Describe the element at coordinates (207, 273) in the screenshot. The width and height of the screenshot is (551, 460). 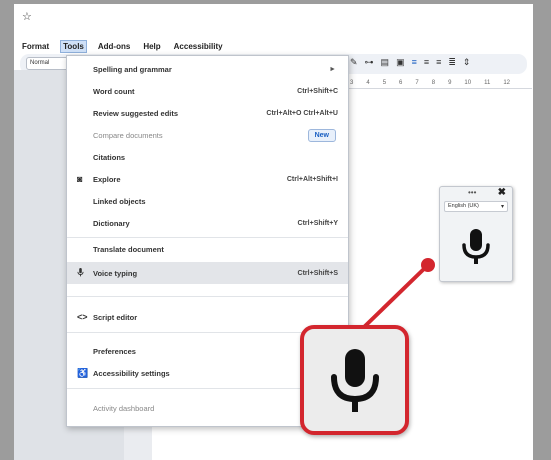
I see `menu-item-voice-typing: Voice typing Ctrl+Shift+S` at that location.